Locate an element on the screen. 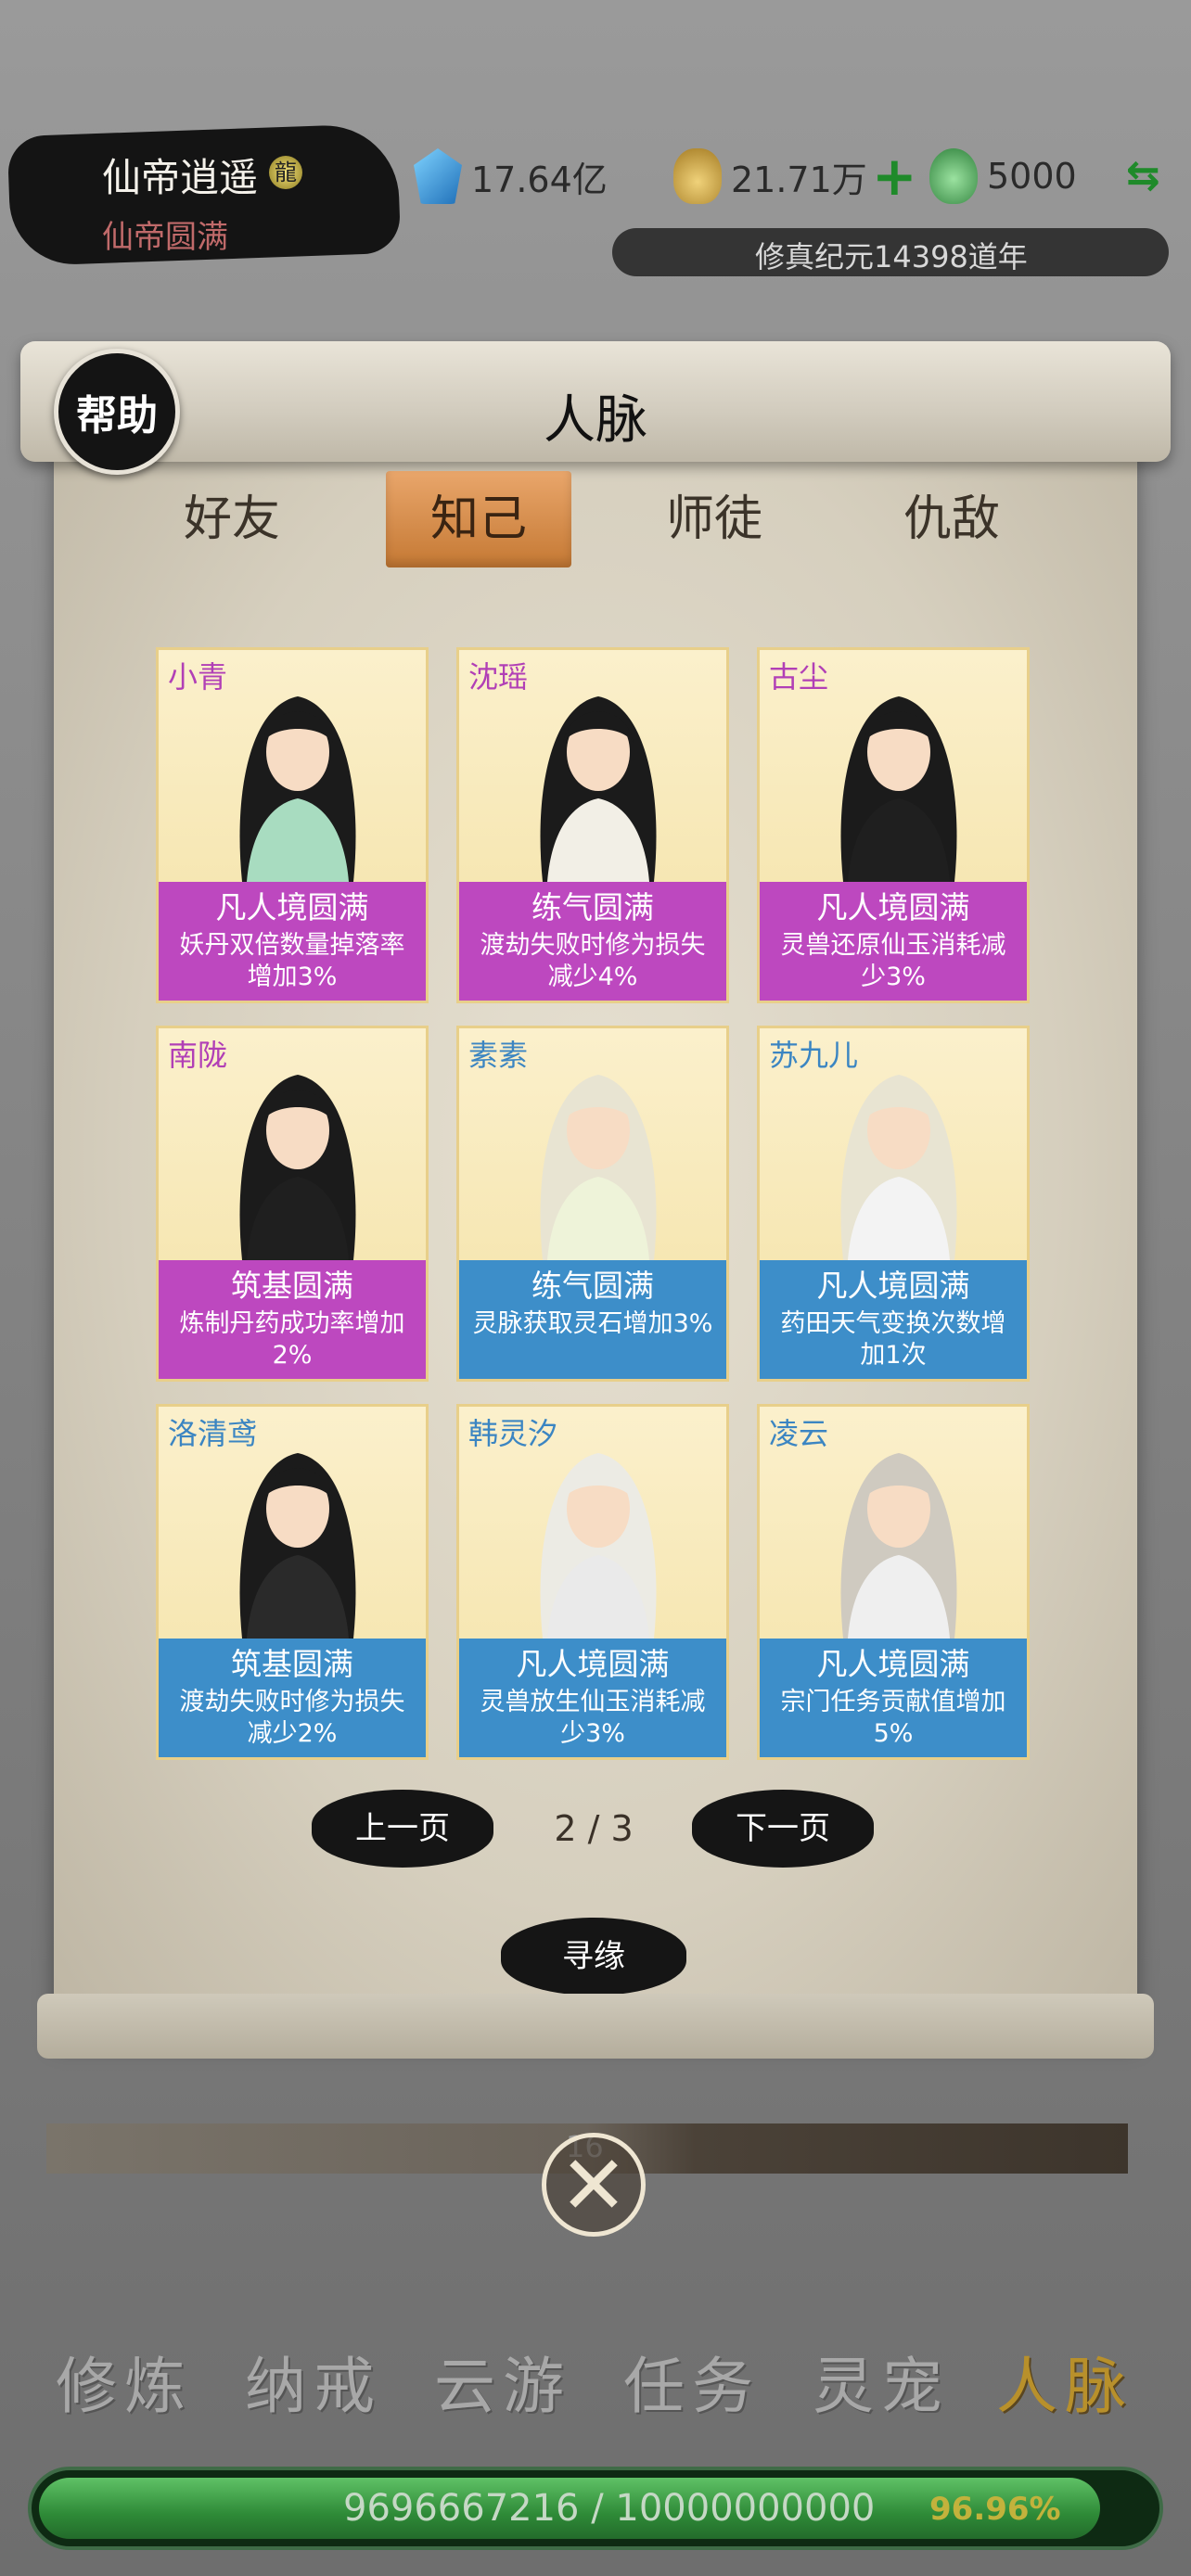 The width and height of the screenshot is (1191, 2576). seek-fate-button: 寻缘 is located at coordinates (593, 1957).